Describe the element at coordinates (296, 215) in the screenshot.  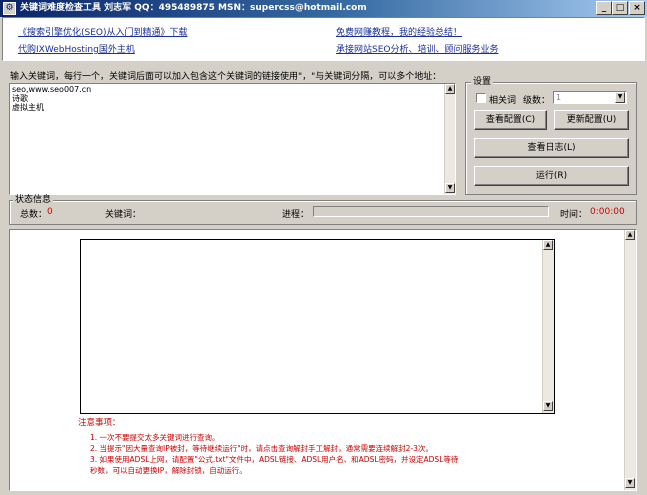
I see `progress-label: 进程：` at that location.